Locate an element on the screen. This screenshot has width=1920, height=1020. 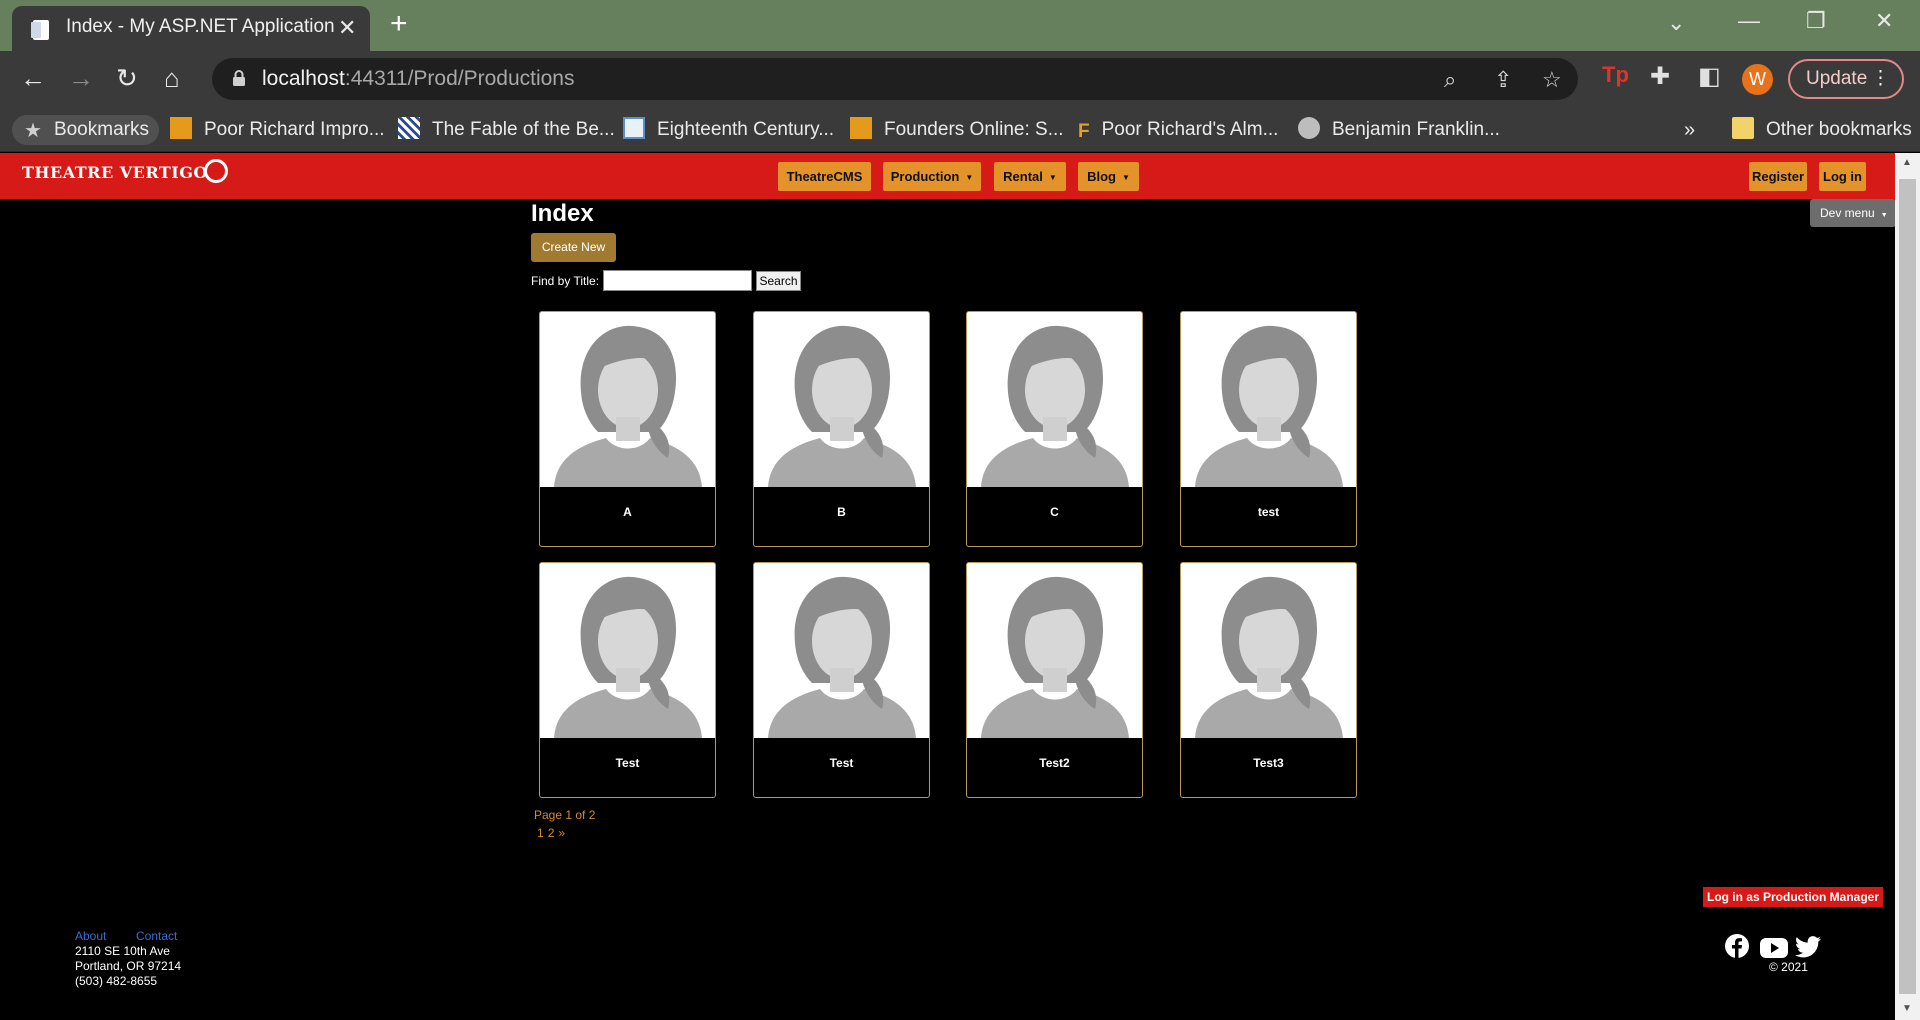
scroll-down-icon: ▼ is located at coordinates (1907, 1008).